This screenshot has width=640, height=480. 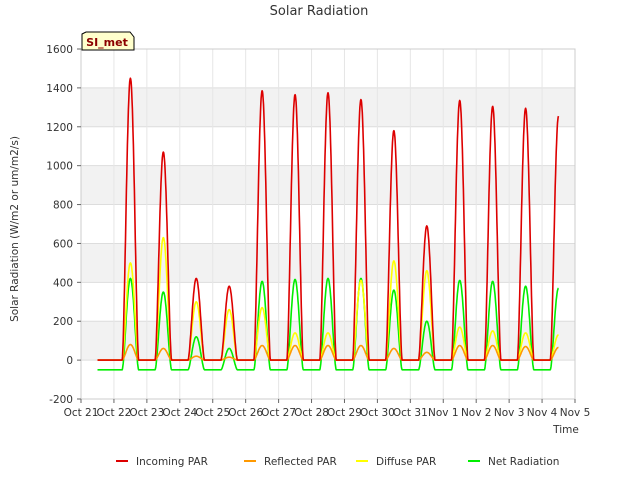 I want to click on x-tick-label: Oct 28, so click(x=311, y=413).